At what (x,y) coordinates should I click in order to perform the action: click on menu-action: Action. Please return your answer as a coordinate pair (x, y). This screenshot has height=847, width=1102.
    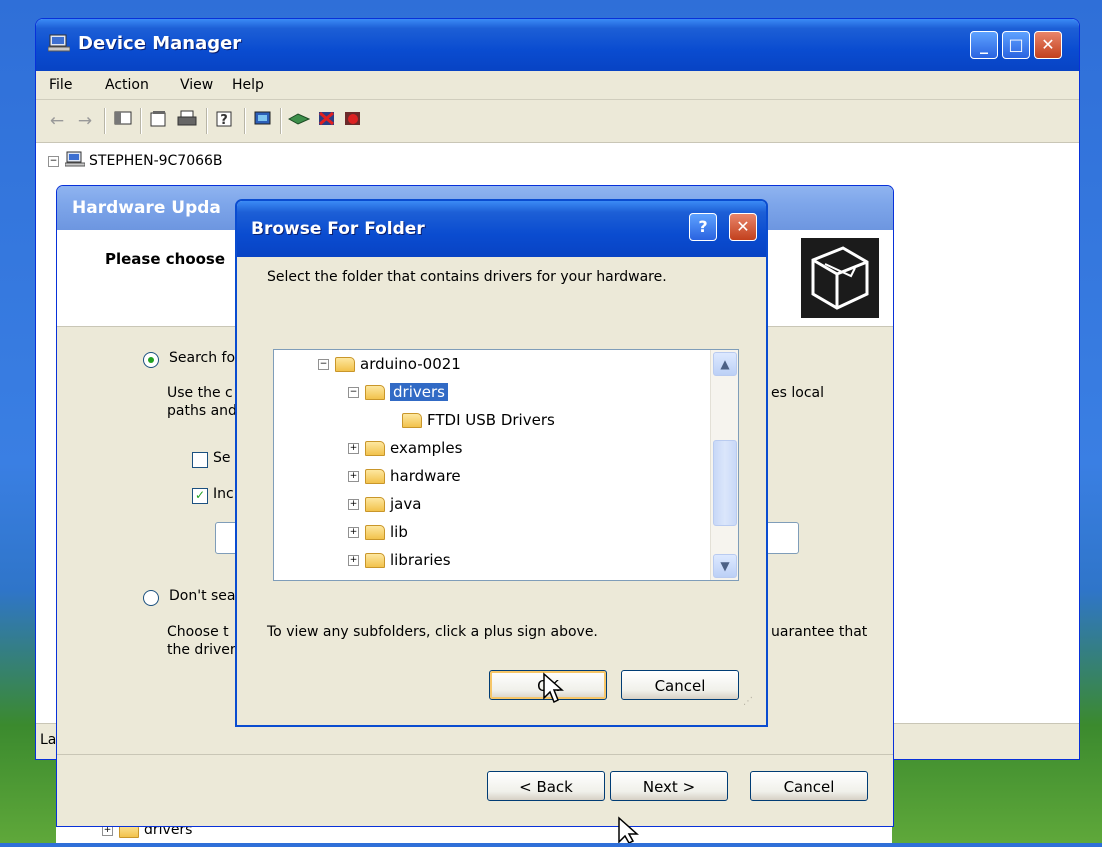
    Looking at the image, I should click on (127, 85).